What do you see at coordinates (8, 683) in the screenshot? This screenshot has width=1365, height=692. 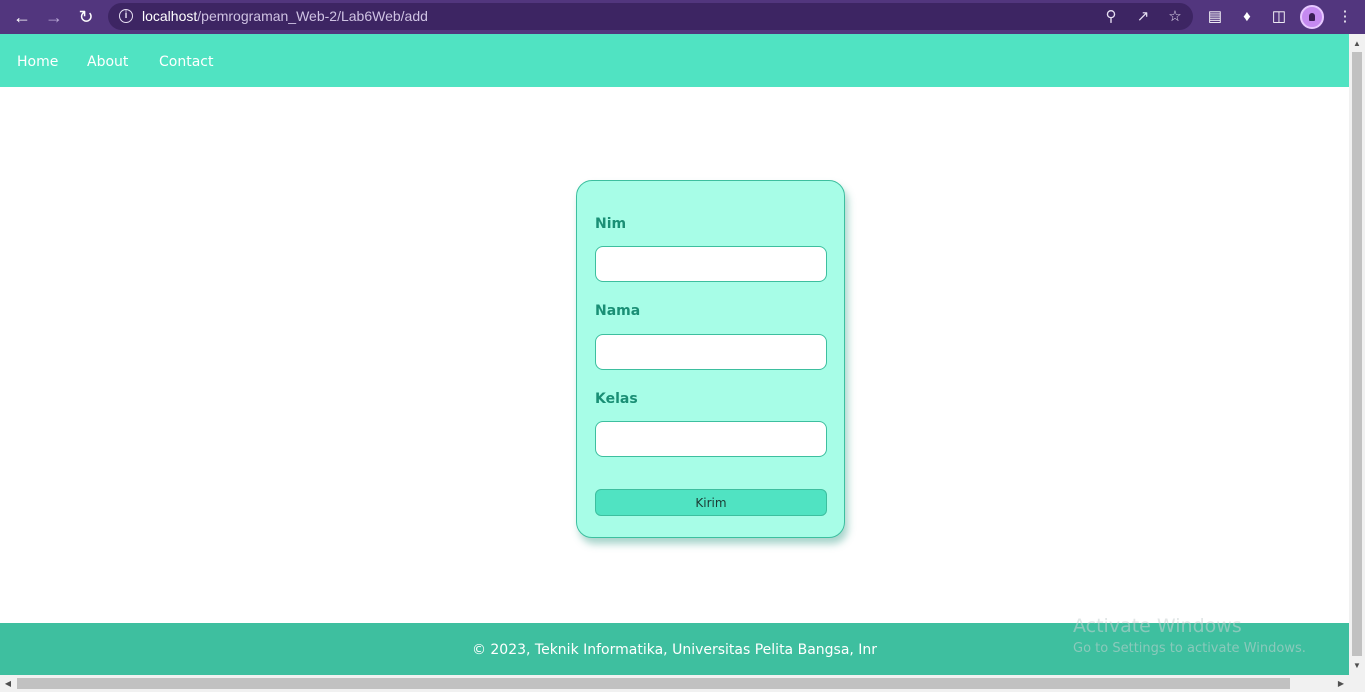 I see `scroll-left-arrow-icon: ◀` at bounding box center [8, 683].